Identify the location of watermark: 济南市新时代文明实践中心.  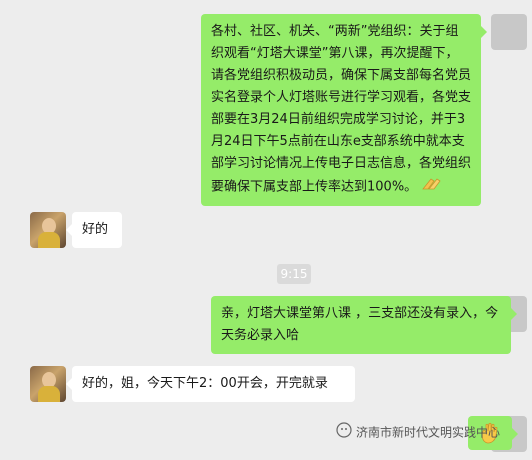
(418, 433).